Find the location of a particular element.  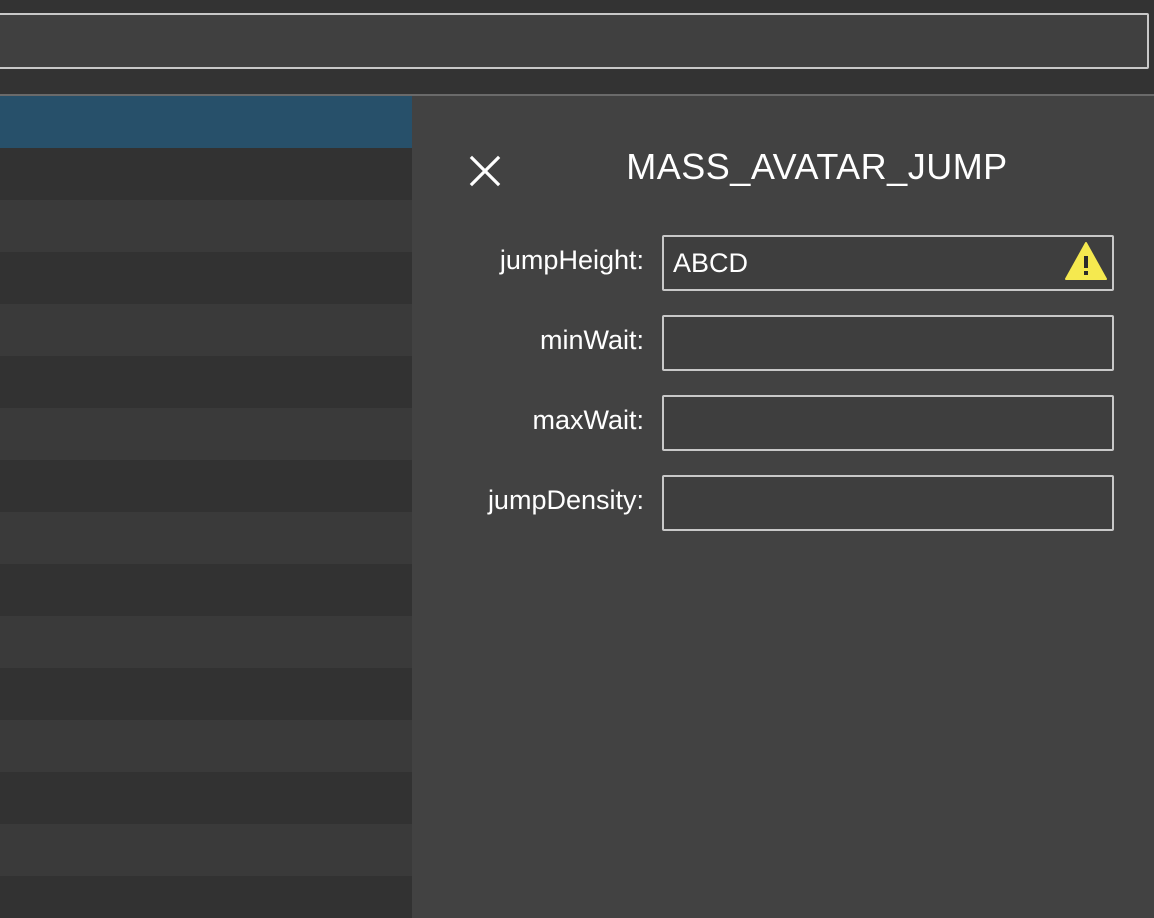

close-icon is located at coordinates (485, 171).